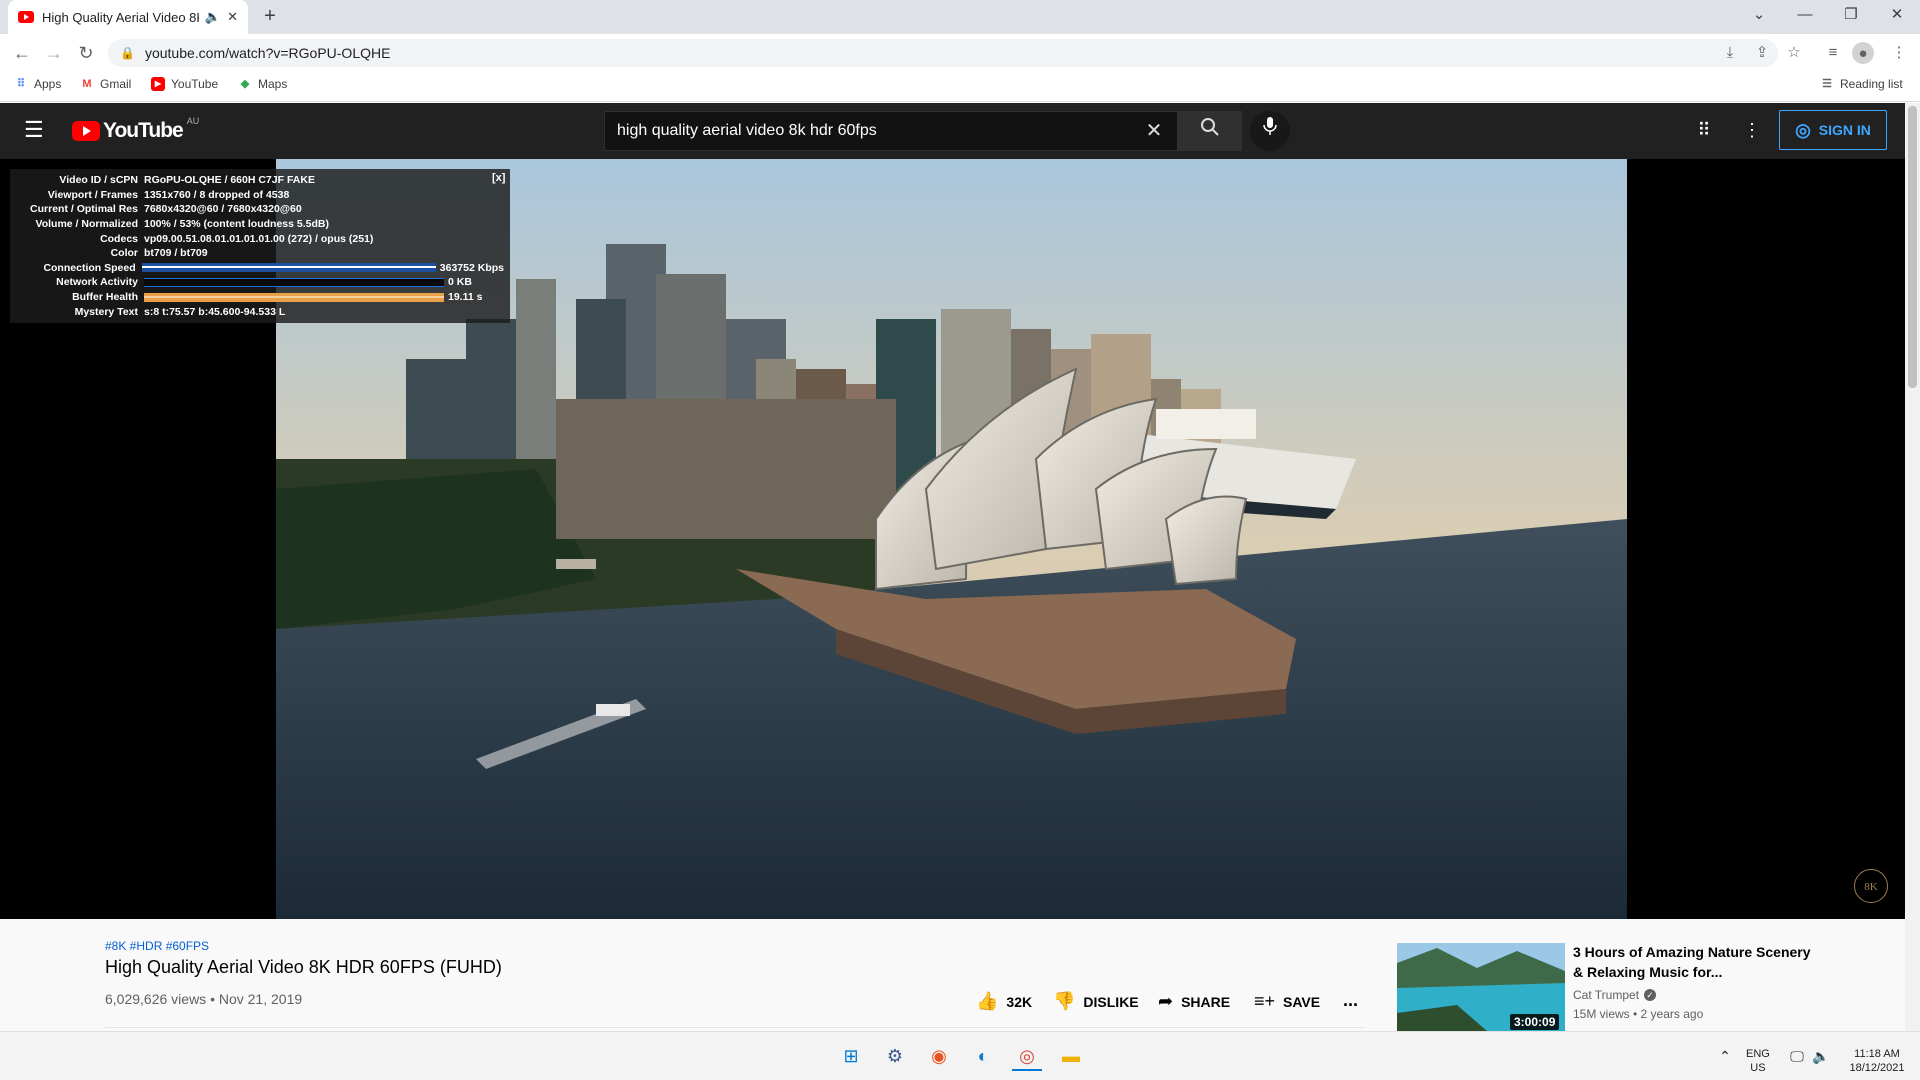  What do you see at coordinates (895, 1056) in the screenshot?
I see `settings-icon: ⚙` at bounding box center [895, 1056].